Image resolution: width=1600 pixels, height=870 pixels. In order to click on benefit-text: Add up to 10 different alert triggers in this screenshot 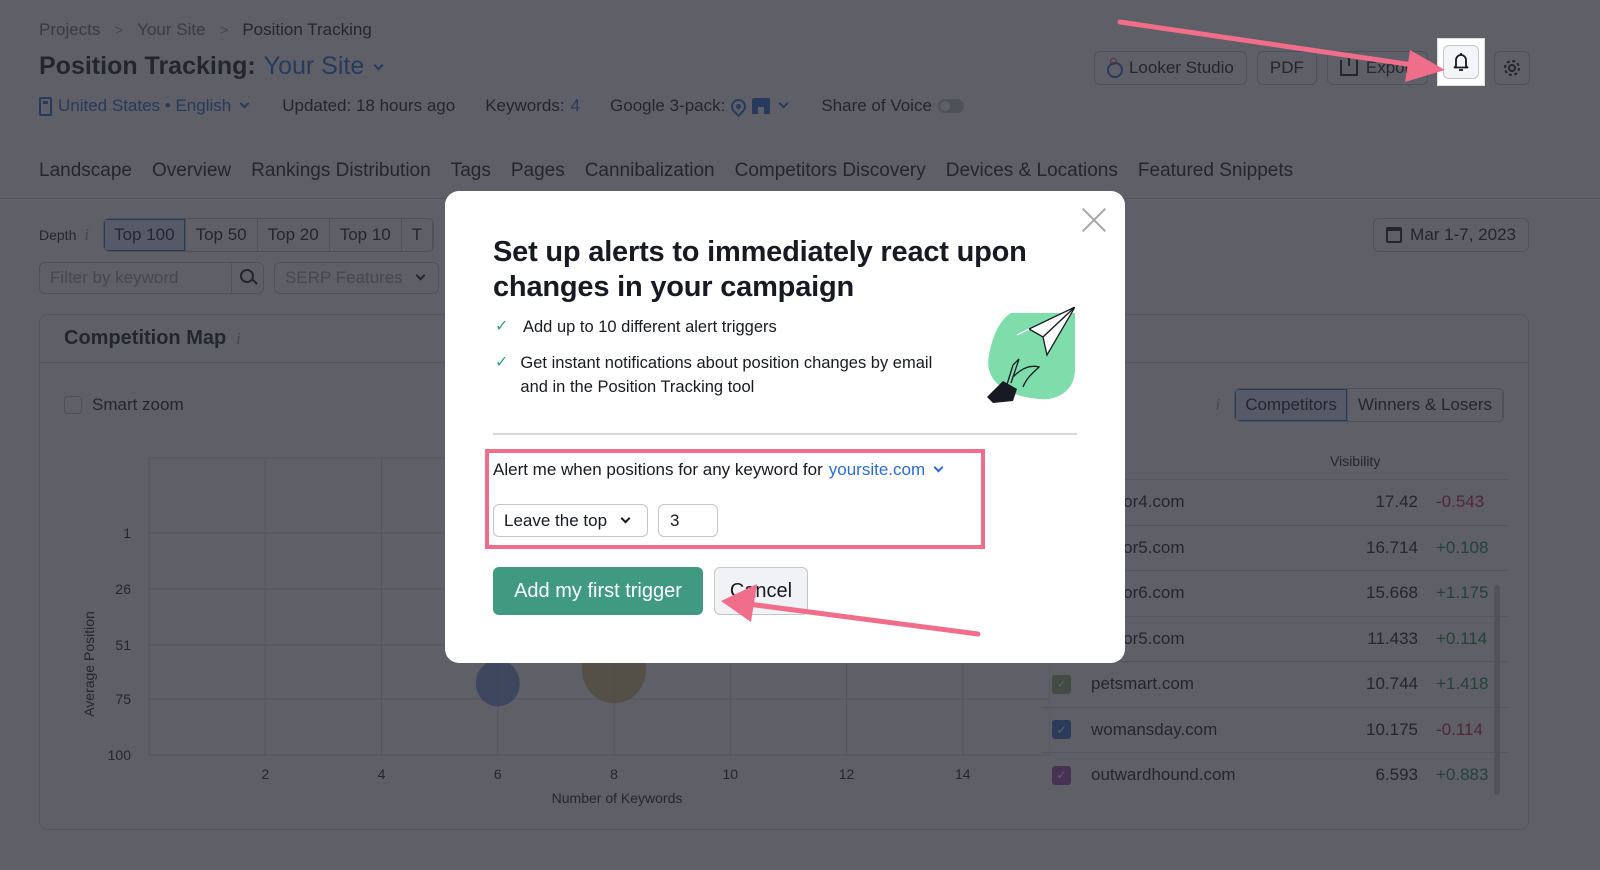, I will do `click(650, 327)`.